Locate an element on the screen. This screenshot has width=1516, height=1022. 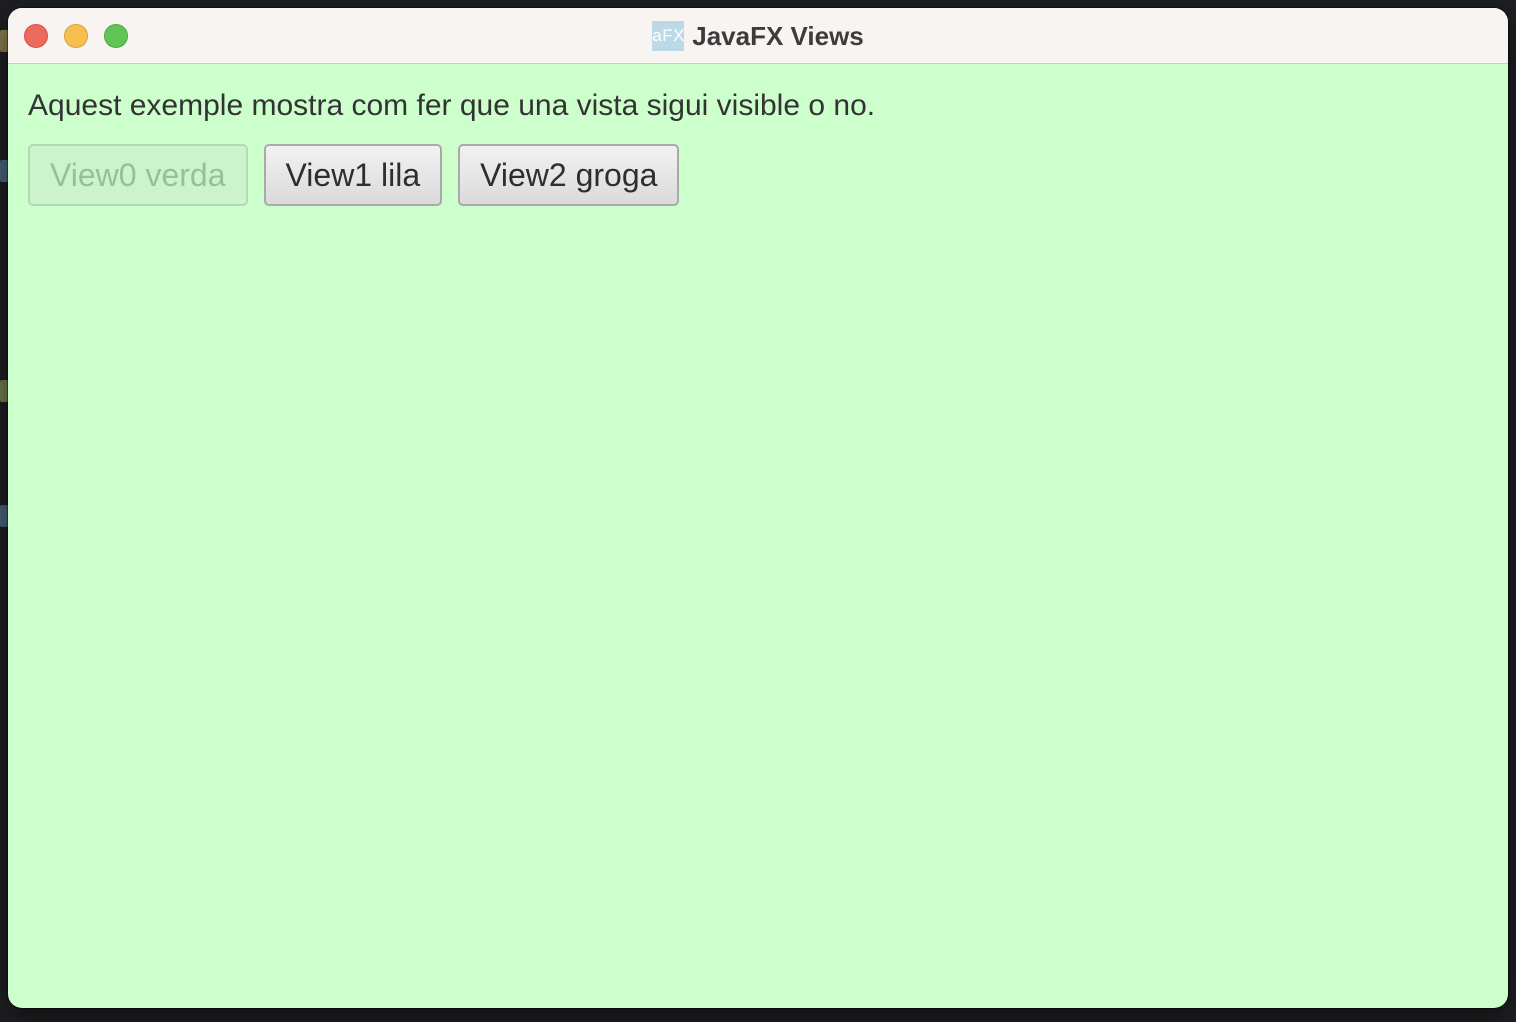
view1-button: View1 lila is located at coordinates (353, 175).